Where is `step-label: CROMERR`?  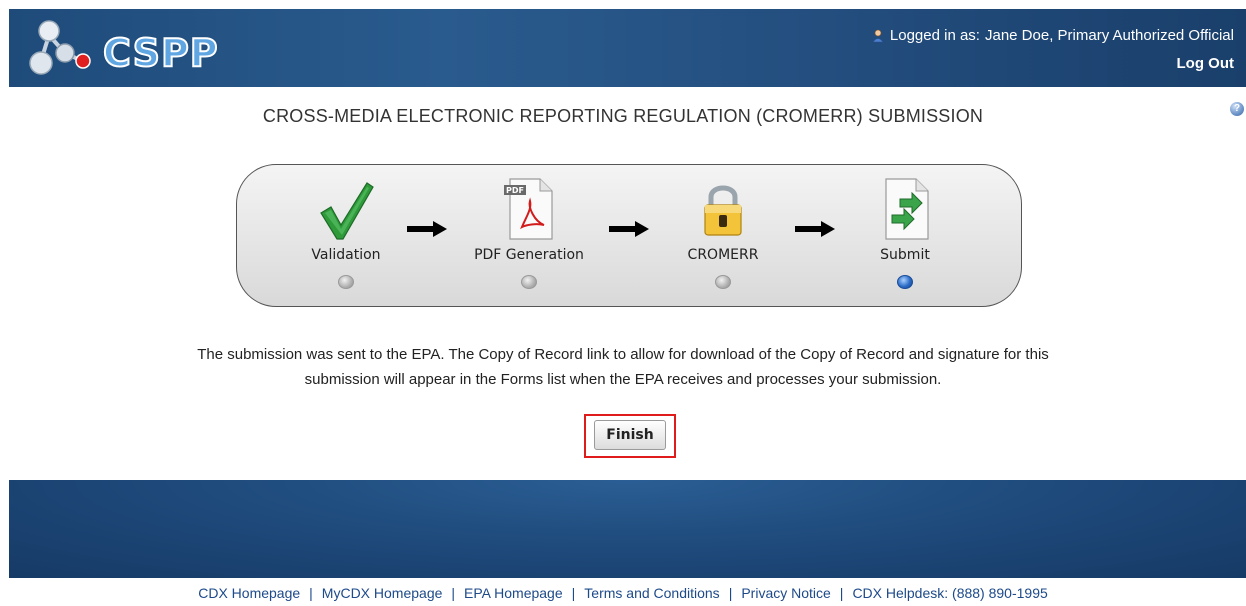 step-label: CROMERR is located at coordinates (723, 255).